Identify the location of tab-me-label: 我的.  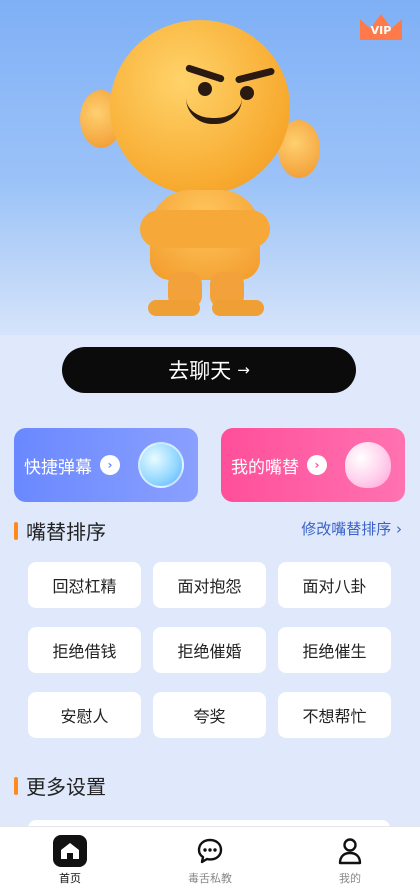
(350, 878).